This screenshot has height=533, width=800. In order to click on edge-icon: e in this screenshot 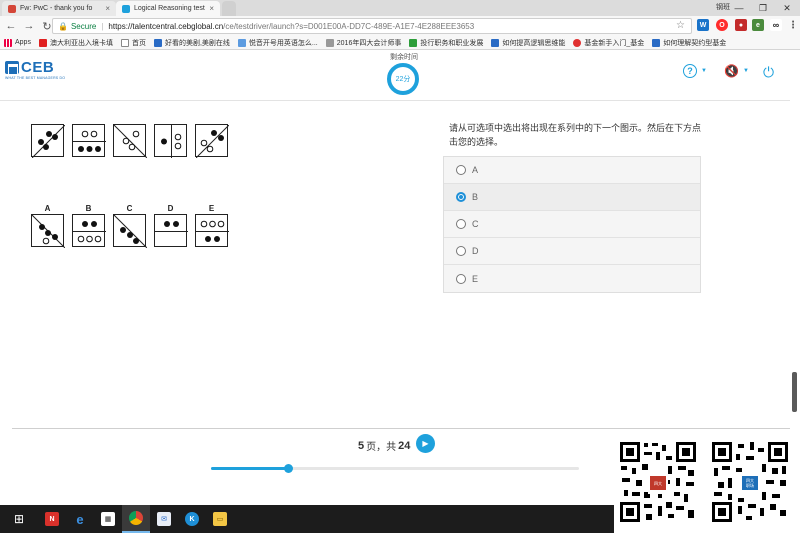, I will do `click(80, 519)`.